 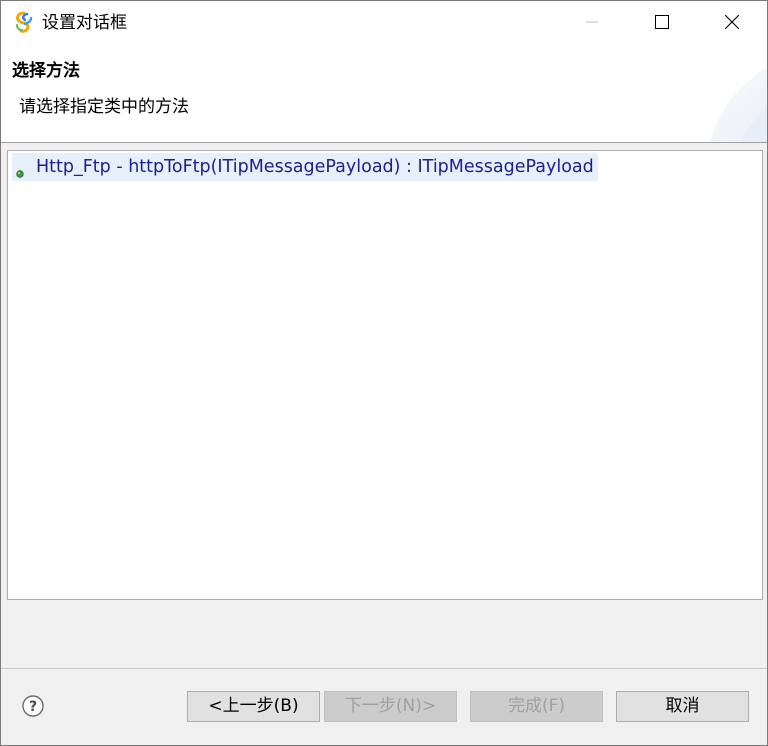 I want to click on back-button: <上一步(B), so click(x=253, y=706).